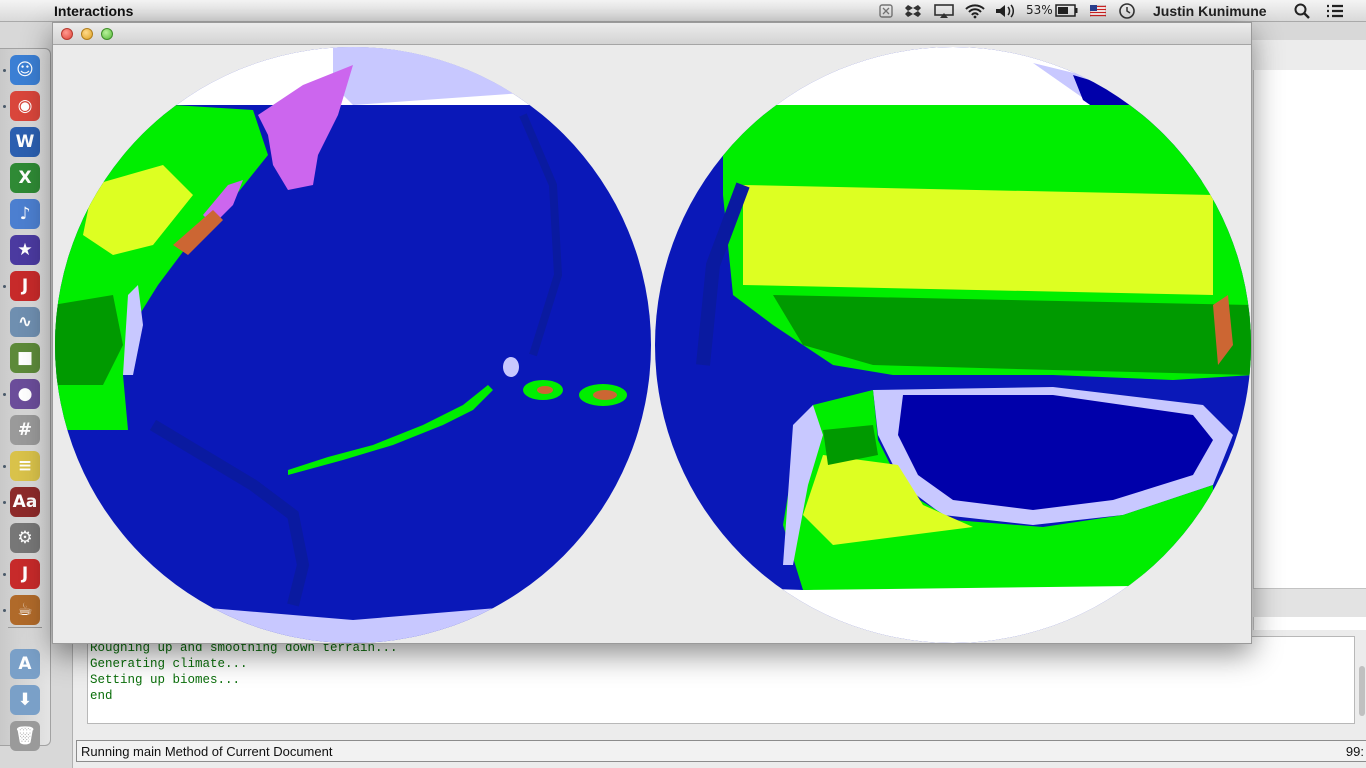 The image size is (1366, 768). I want to click on dock-separator, so click(25, 627).